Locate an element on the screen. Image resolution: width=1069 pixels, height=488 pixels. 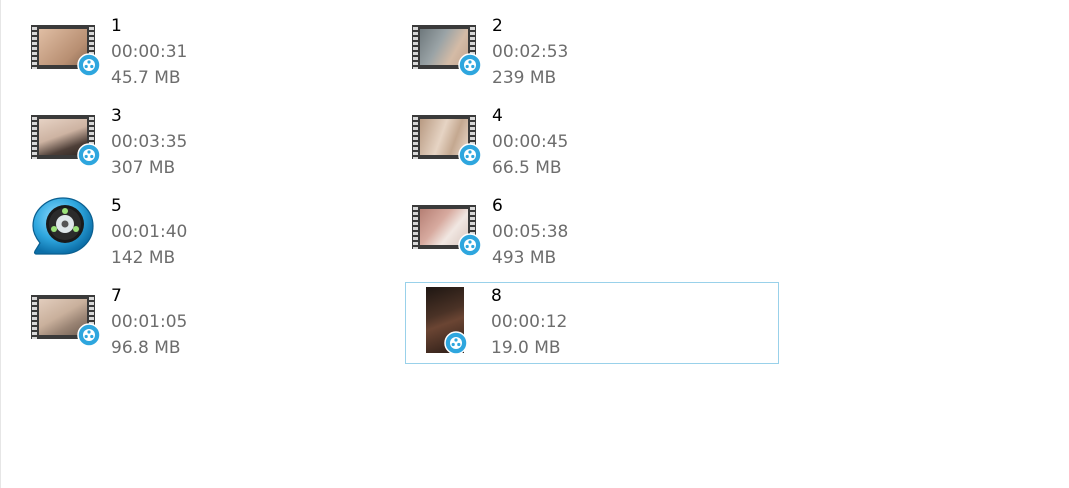
file-item: 1 00:00:31 45.7 MB is located at coordinates (211, 53).